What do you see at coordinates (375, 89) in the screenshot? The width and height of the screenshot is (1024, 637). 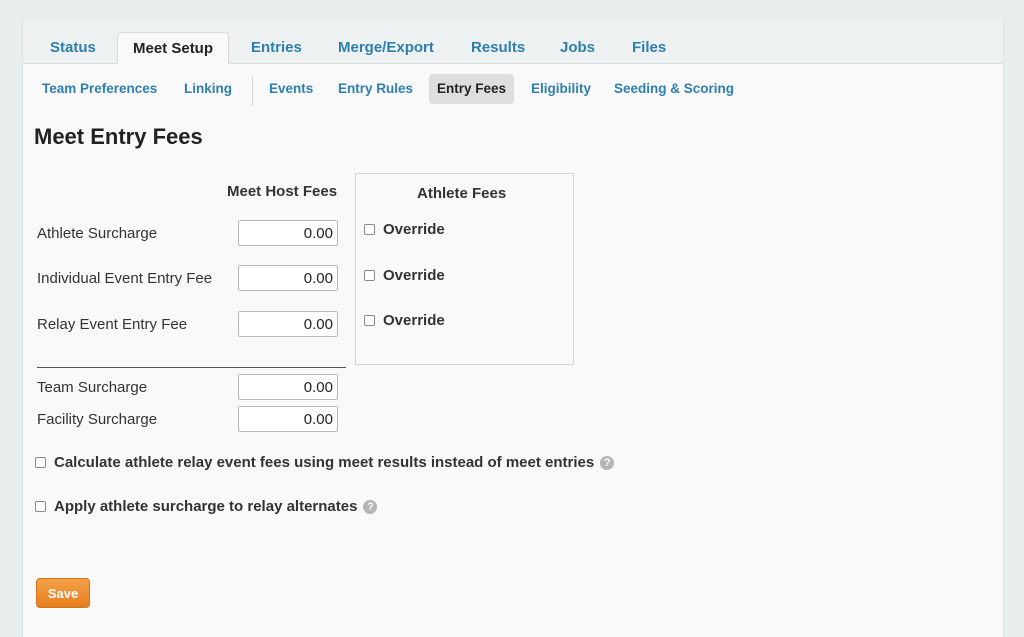 I see `subnav-entry-rules: Entry Rules` at bounding box center [375, 89].